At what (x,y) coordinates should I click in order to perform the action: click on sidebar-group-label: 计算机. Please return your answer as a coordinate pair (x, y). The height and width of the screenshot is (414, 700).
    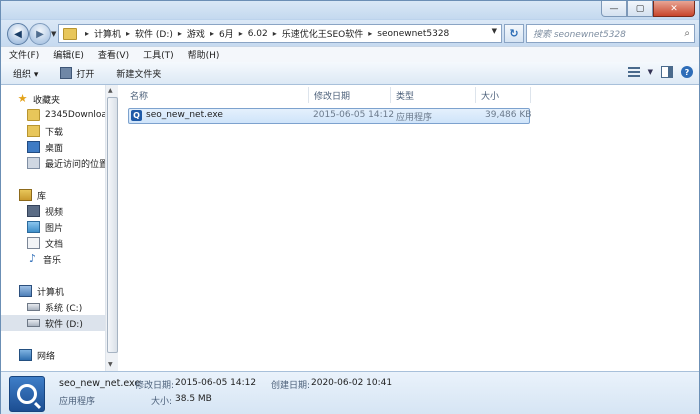
    Looking at the image, I should click on (51, 292).